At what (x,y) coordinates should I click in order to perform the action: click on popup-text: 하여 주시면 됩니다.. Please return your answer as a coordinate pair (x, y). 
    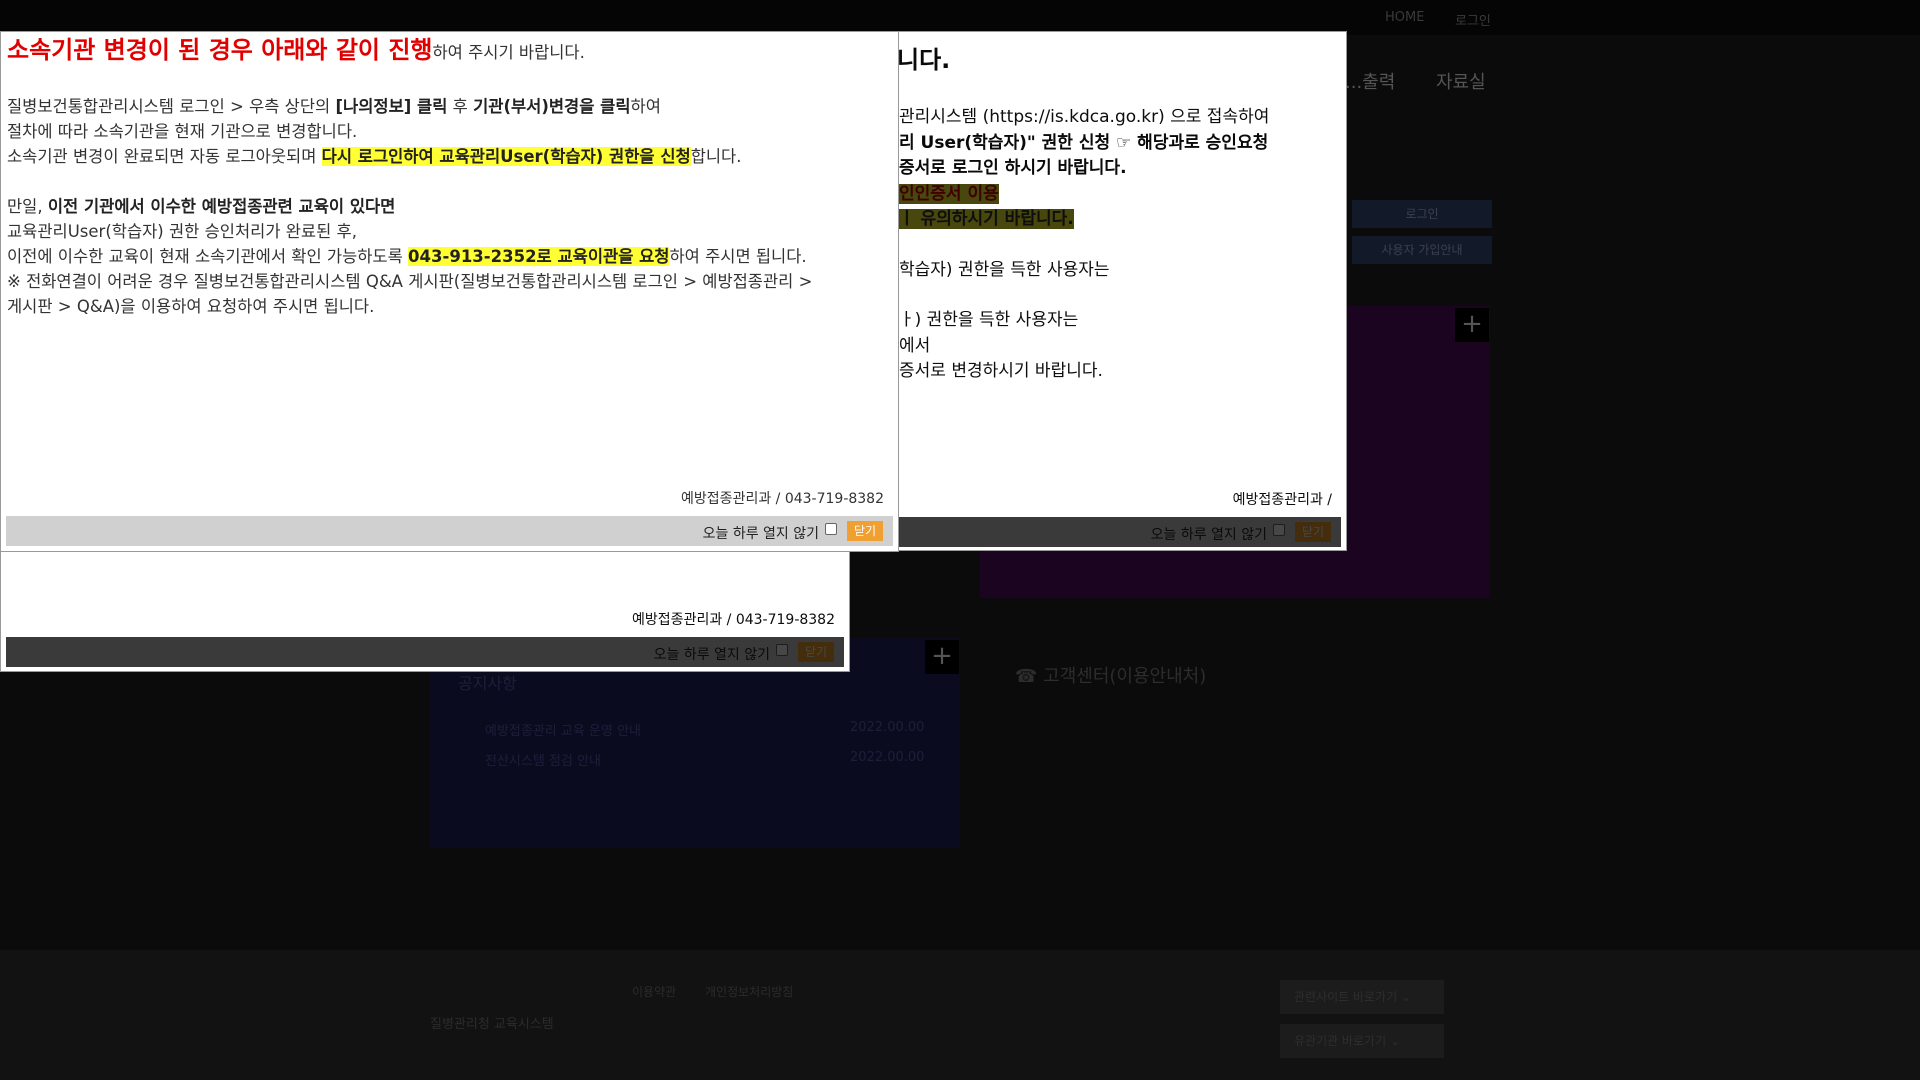
    Looking at the image, I should click on (738, 256).